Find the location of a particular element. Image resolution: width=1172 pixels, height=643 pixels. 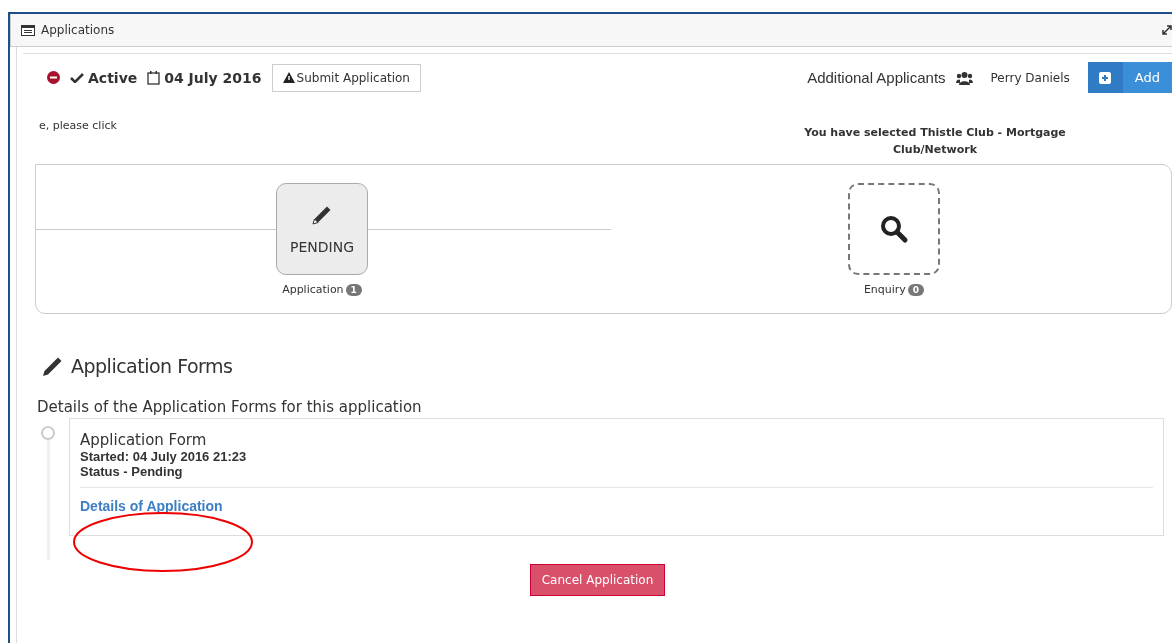

form-status: Status - Pending is located at coordinates (132, 471).